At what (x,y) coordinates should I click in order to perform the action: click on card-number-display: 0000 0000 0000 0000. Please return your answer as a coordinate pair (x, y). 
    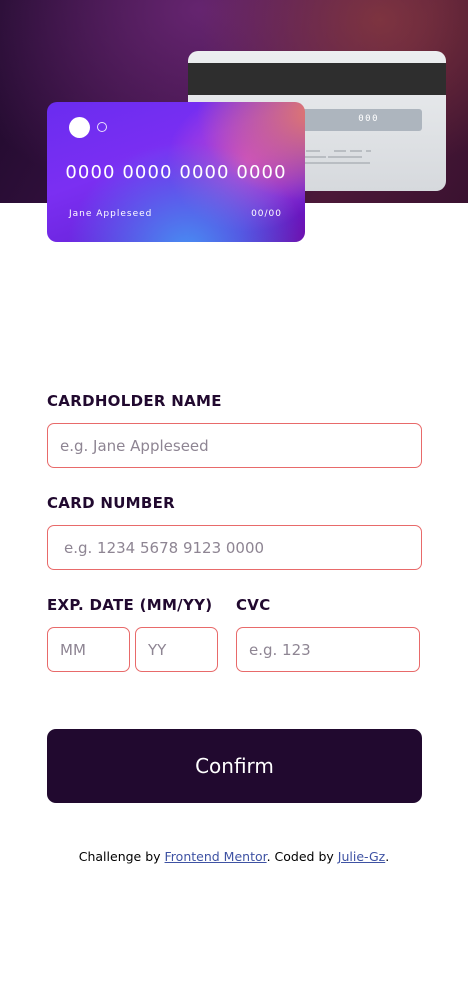
    Looking at the image, I should click on (176, 172).